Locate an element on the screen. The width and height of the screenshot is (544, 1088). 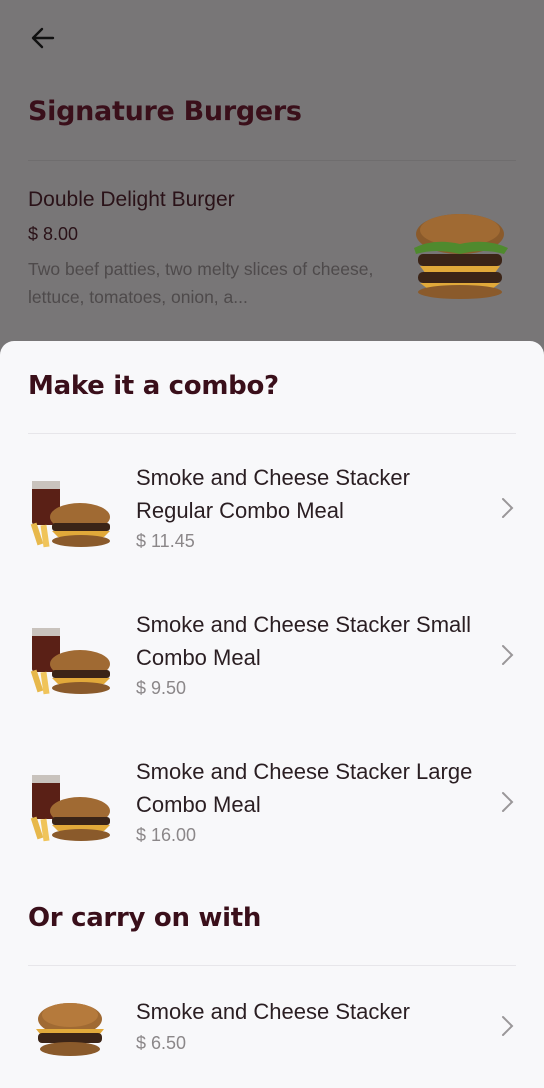
burger-name: Smoke and Cheese Stacker is located at coordinates (273, 1011).